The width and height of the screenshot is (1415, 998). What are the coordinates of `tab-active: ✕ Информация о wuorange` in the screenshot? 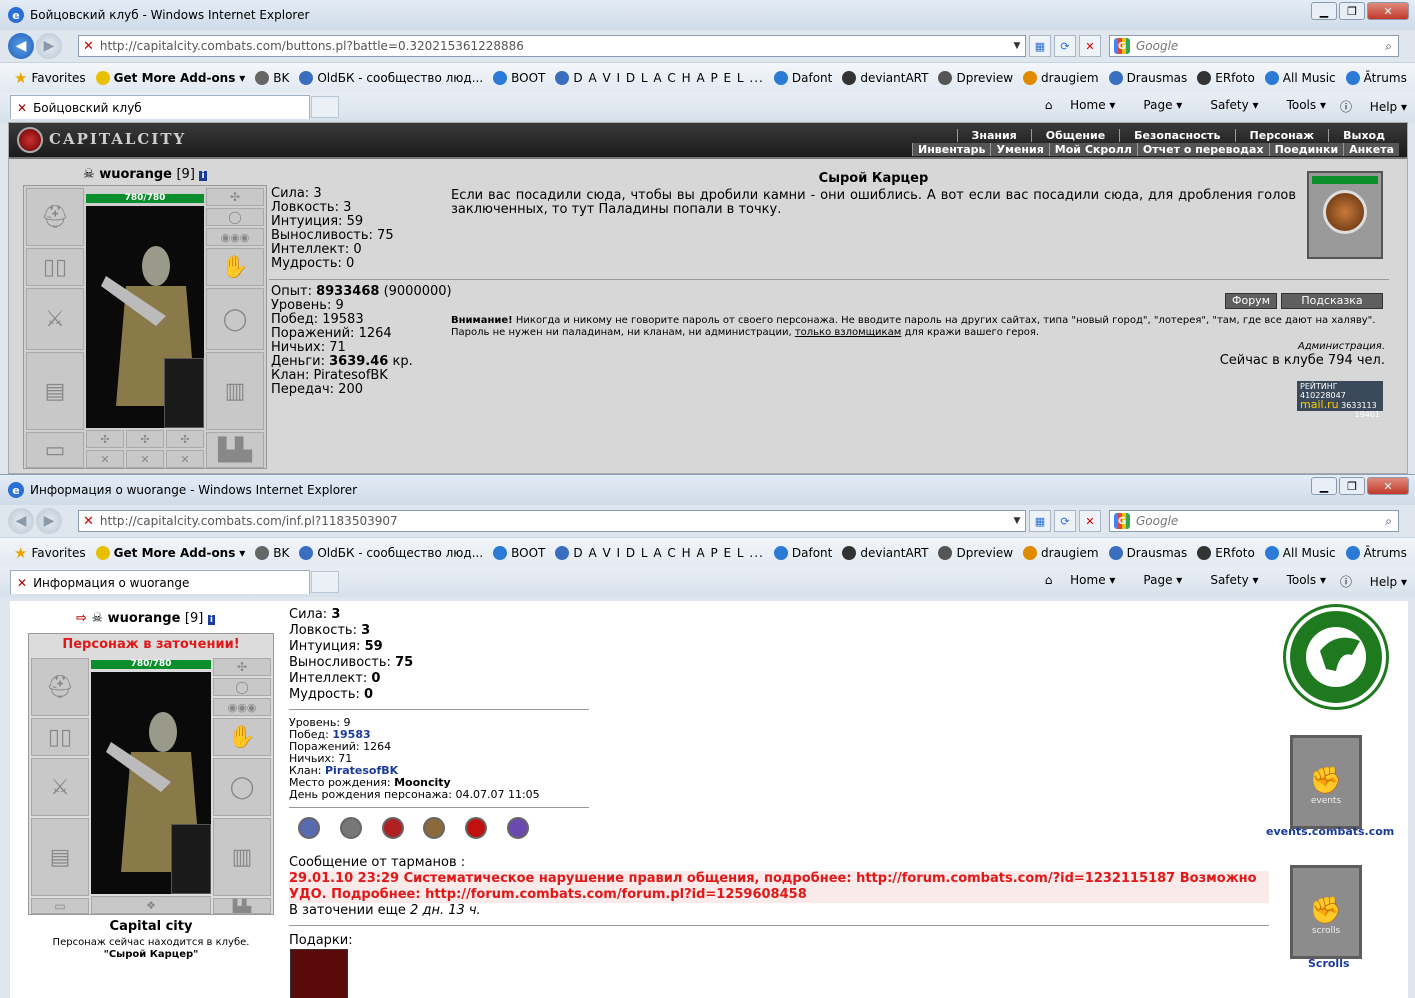 It's located at (160, 582).